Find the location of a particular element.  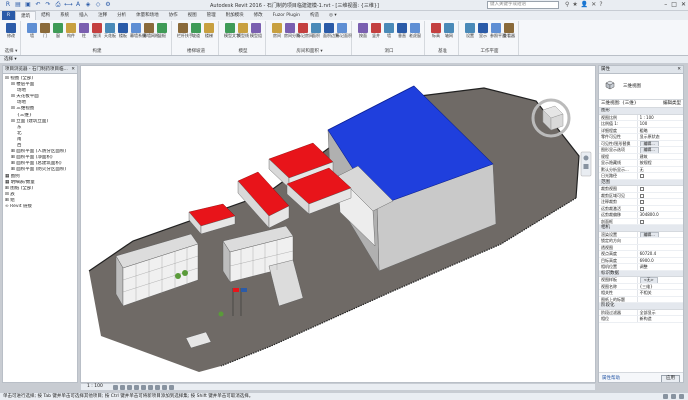

tab-4: 插入 is located at coordinates (83, 15).